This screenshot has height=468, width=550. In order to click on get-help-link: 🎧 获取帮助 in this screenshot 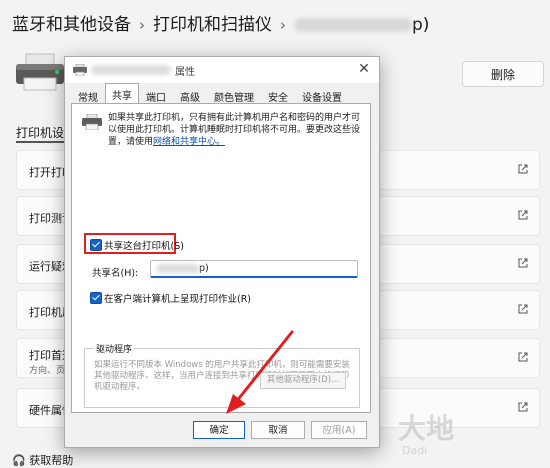, I will do `click(42, 460)`.